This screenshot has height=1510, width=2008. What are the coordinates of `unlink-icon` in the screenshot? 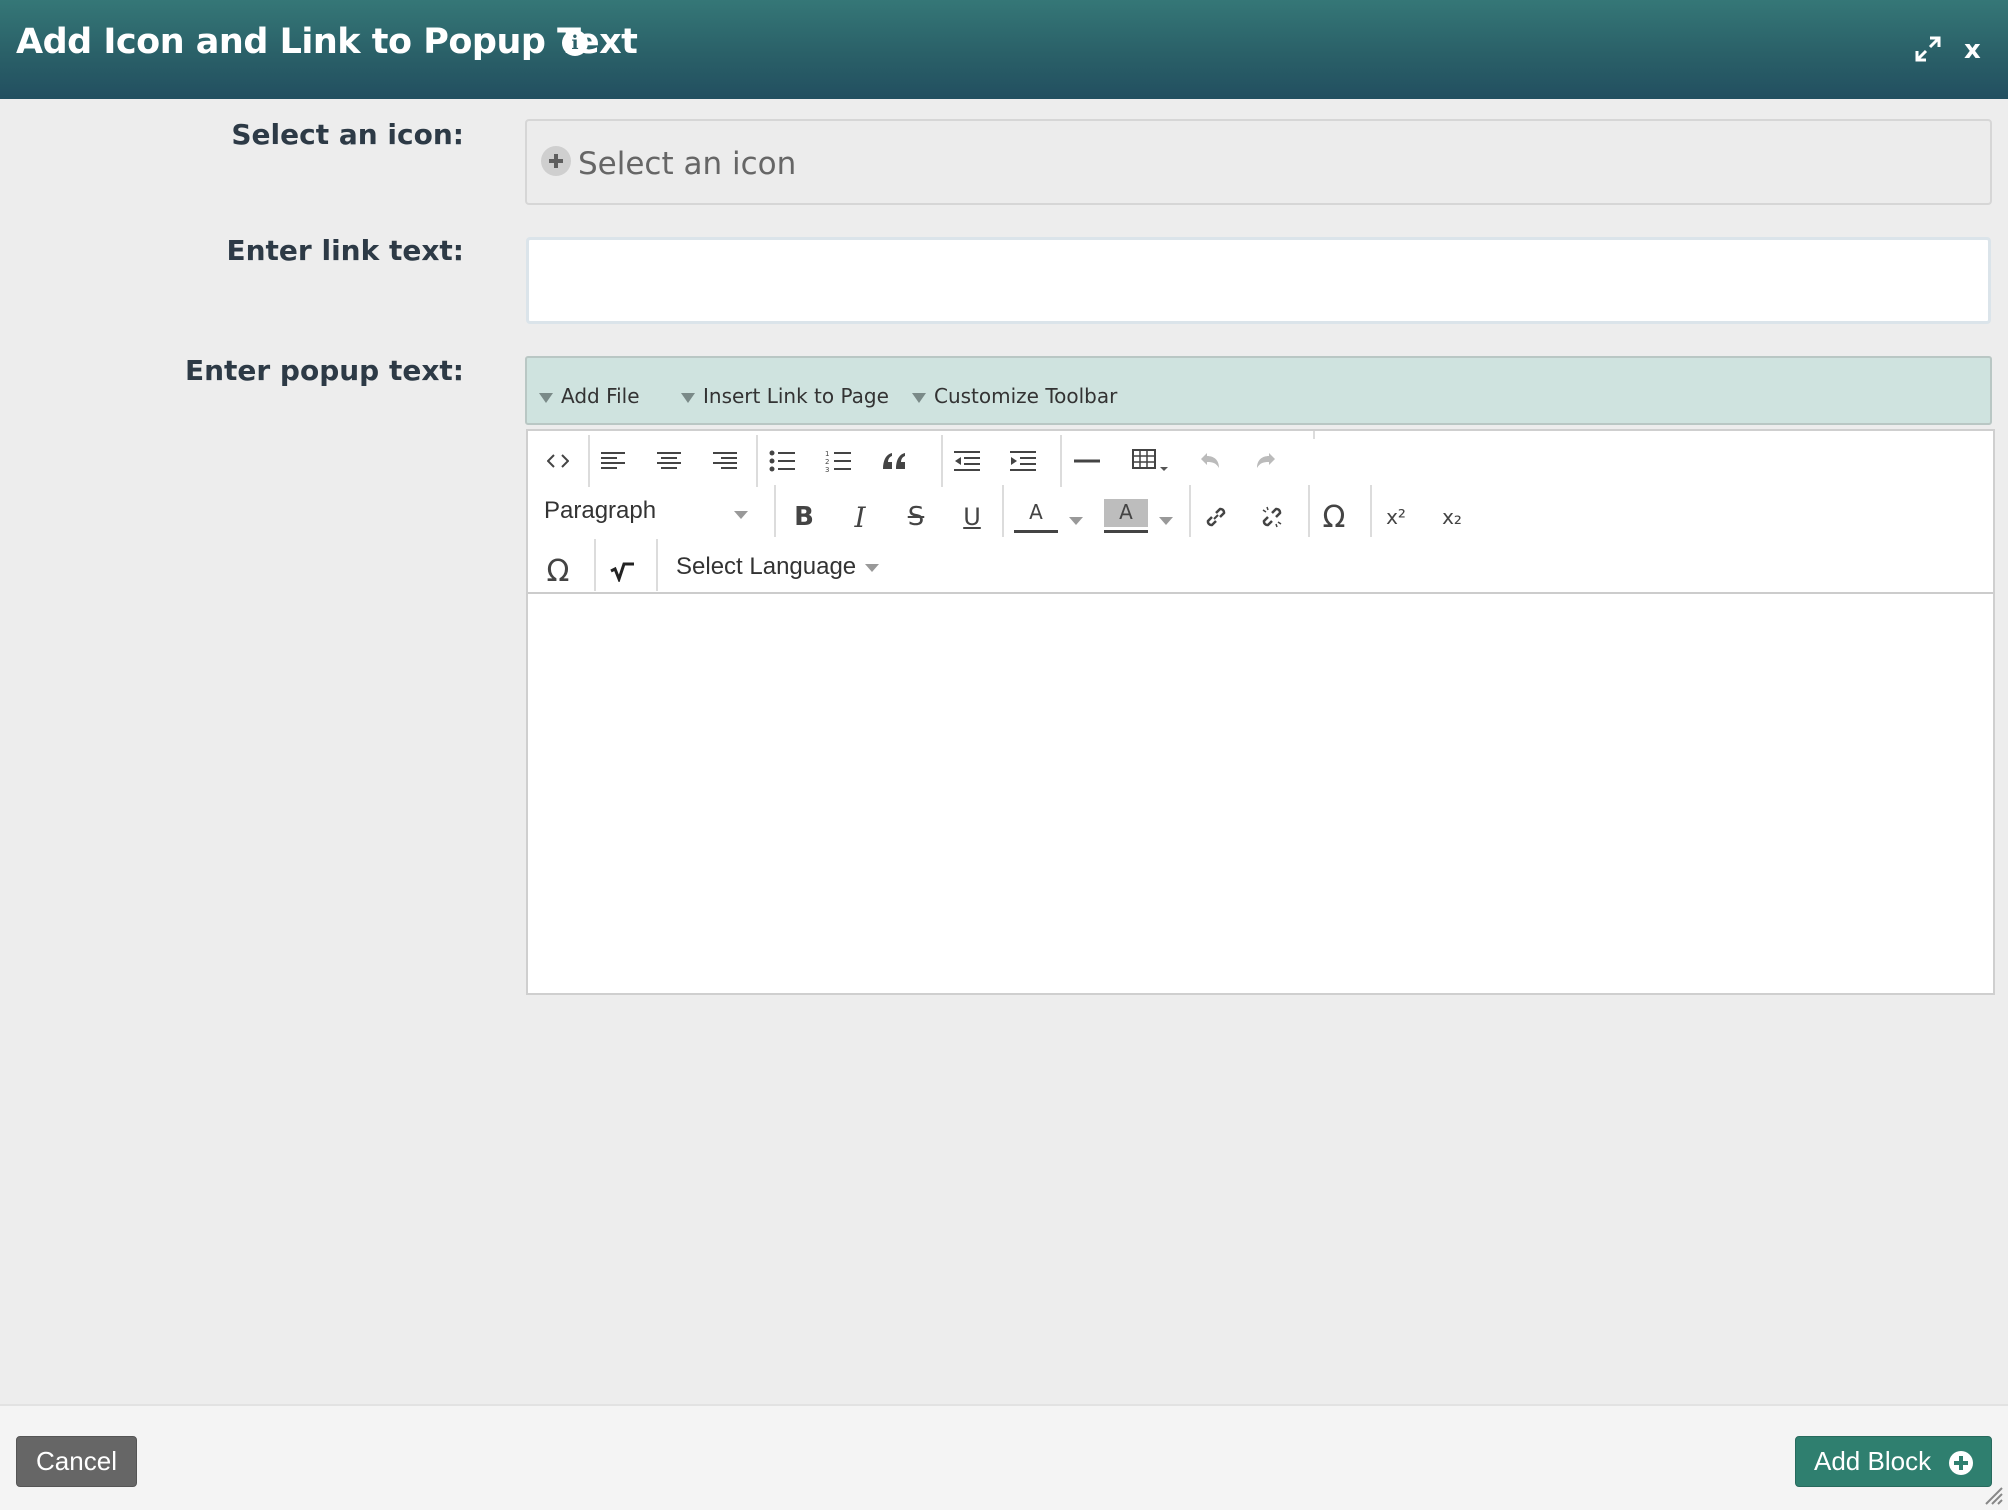 It's located at (1272, 517).